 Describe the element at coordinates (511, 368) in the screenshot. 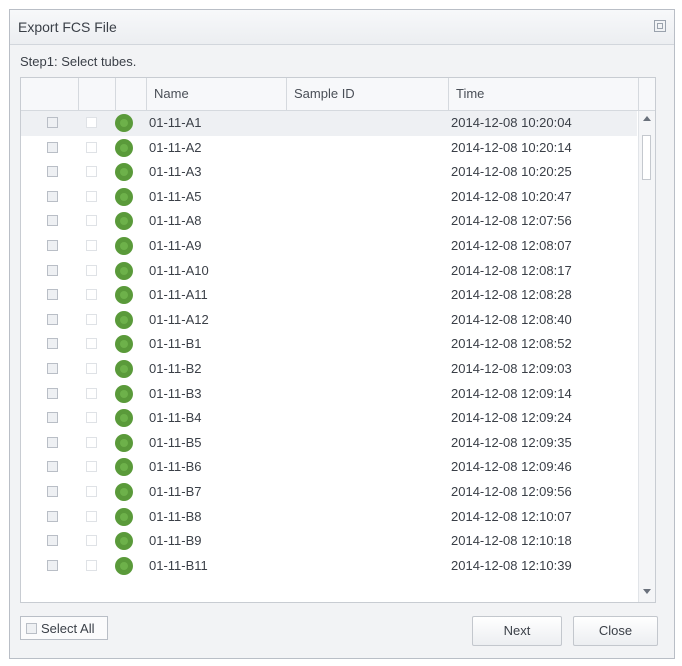

I see `tube-time: 2014-12-08 12:09:03` at that location.